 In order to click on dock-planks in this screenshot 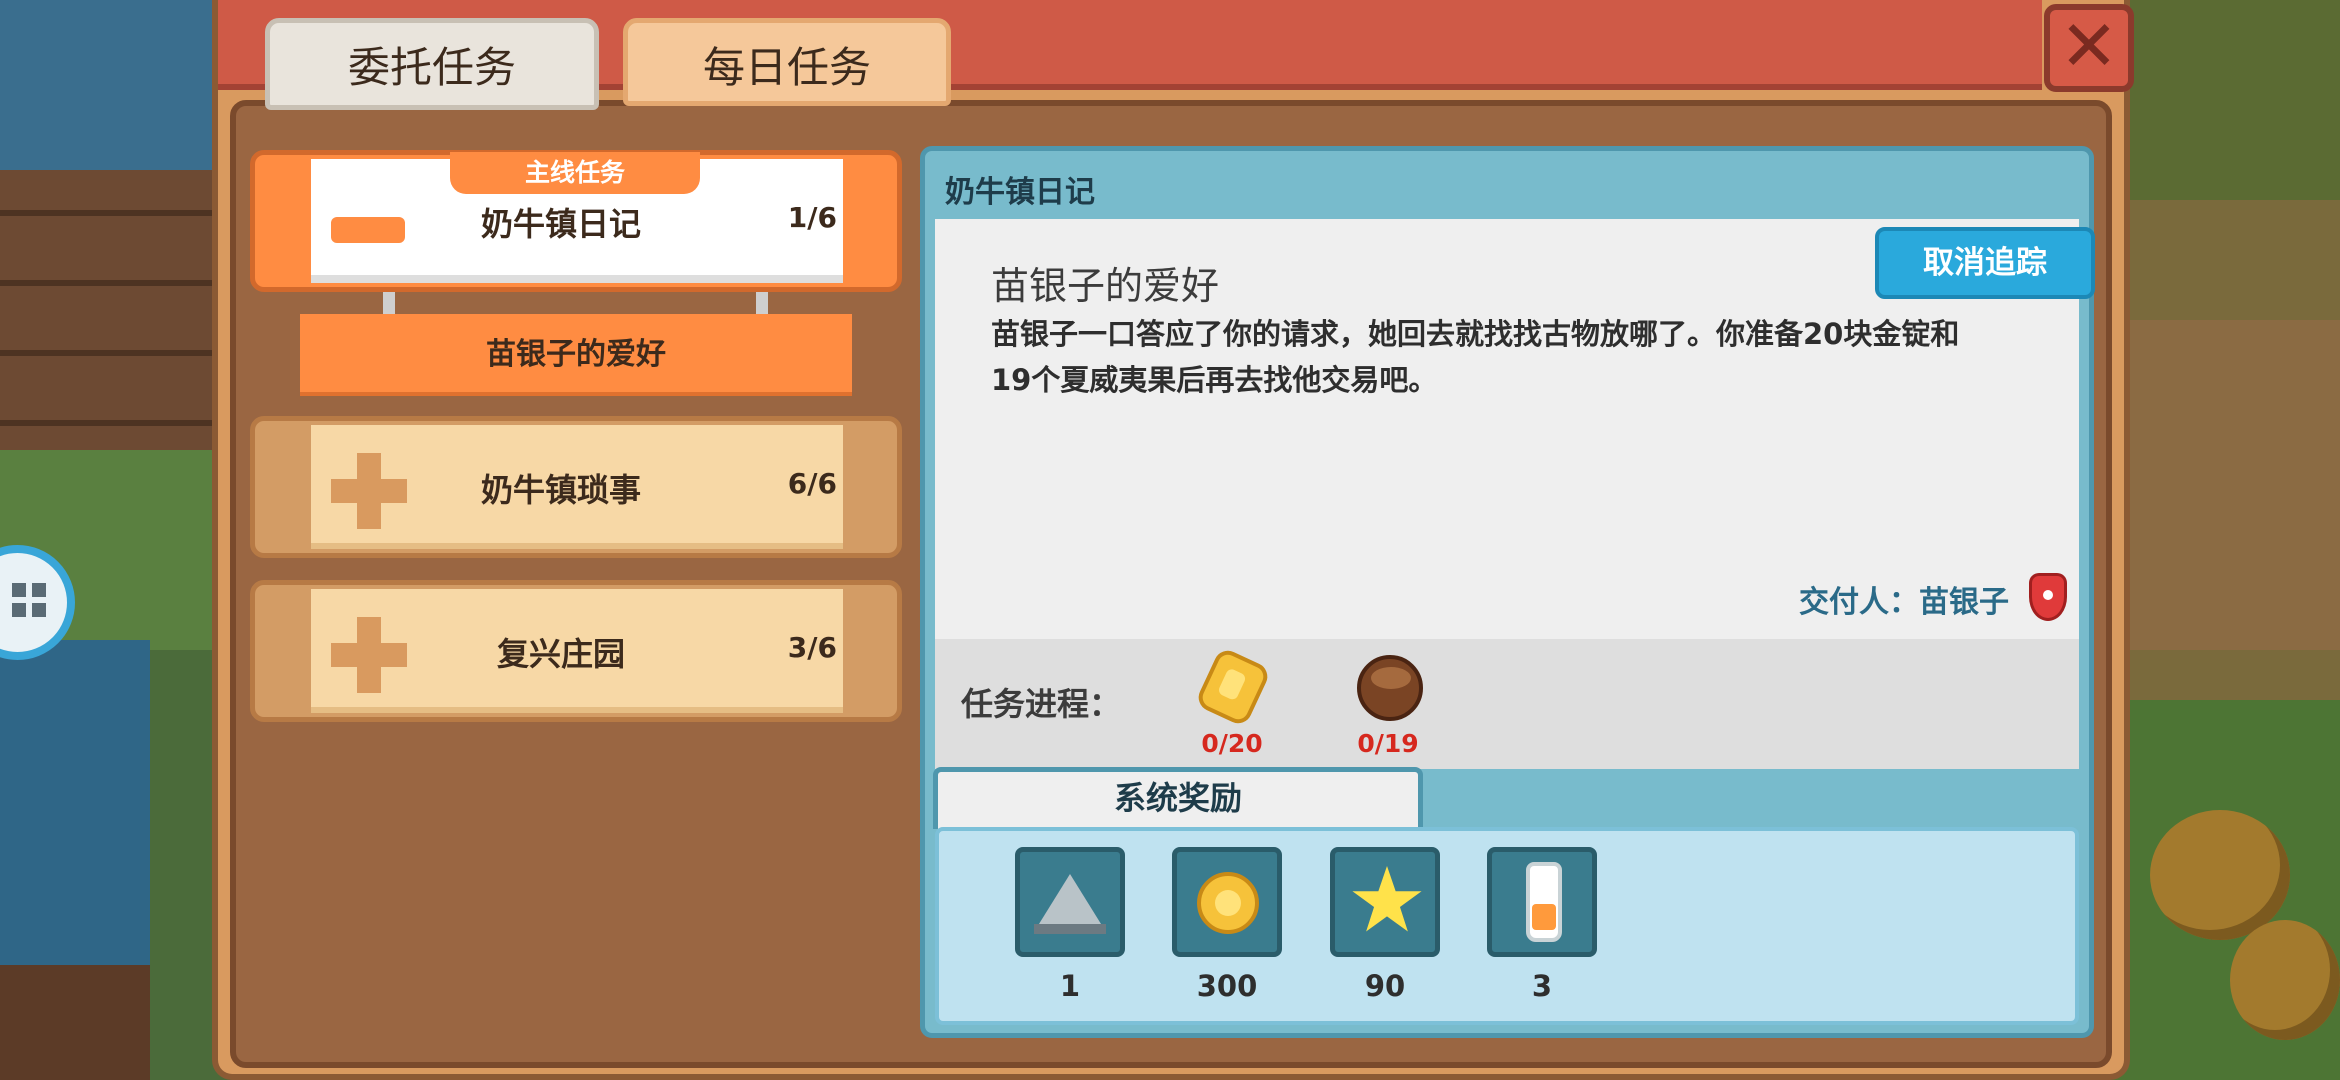, I will do `click(75, 1022)`.